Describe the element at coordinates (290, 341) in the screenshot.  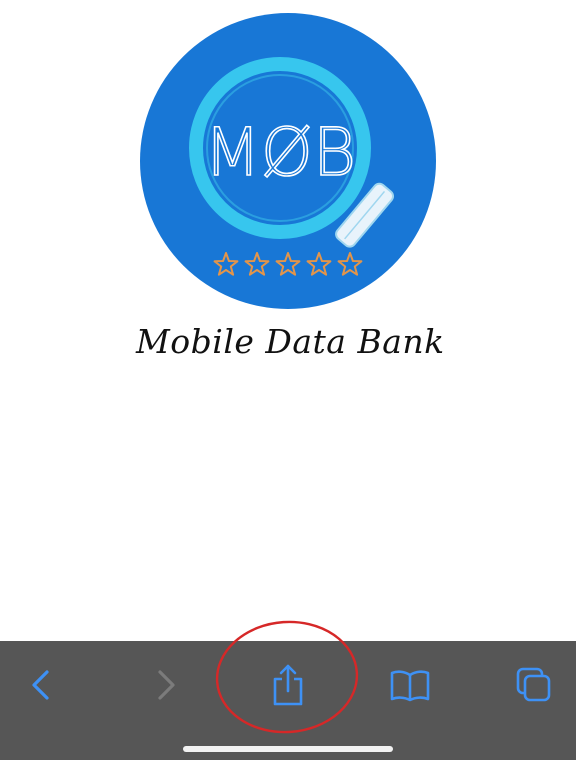
I see `tagline: Mobile Data Bank` at that location.